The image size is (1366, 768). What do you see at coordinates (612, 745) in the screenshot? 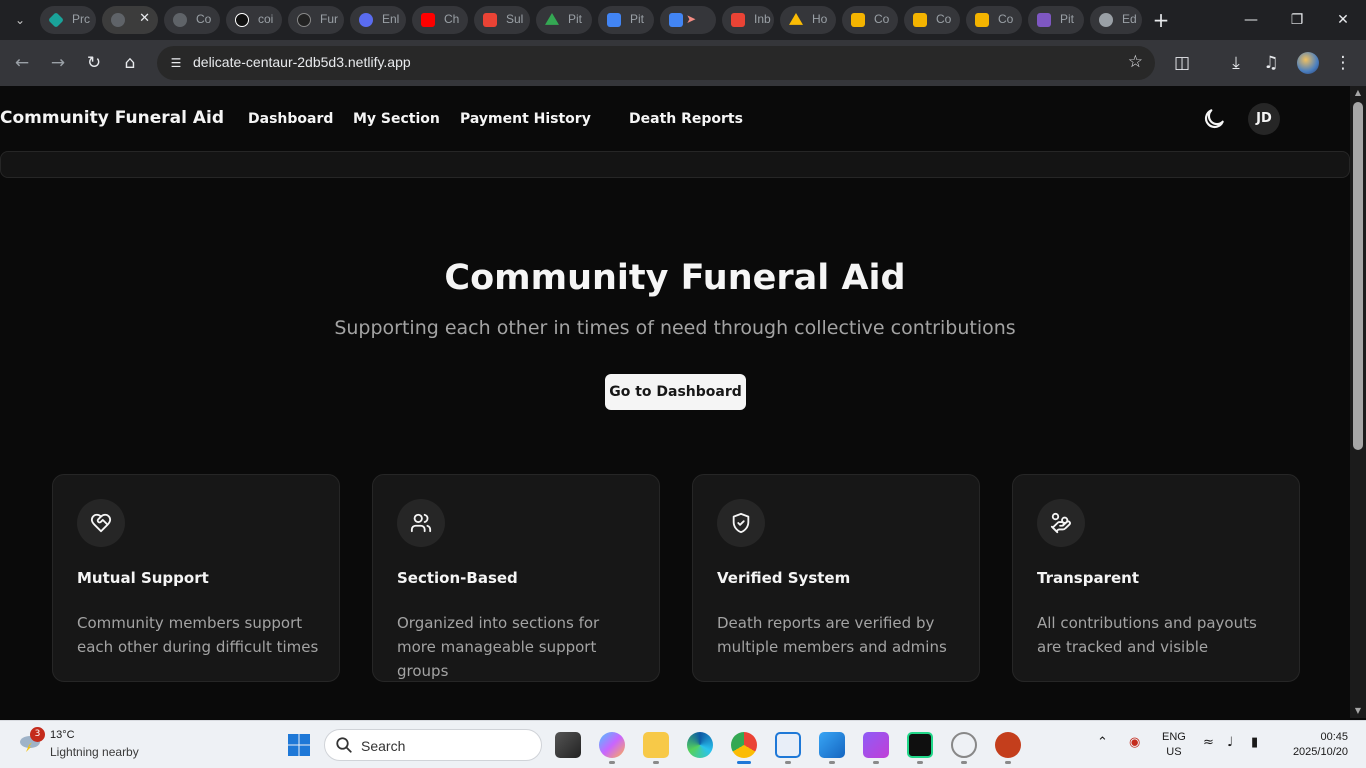
I see `copilot-icon` at bounding box center [612, 745].